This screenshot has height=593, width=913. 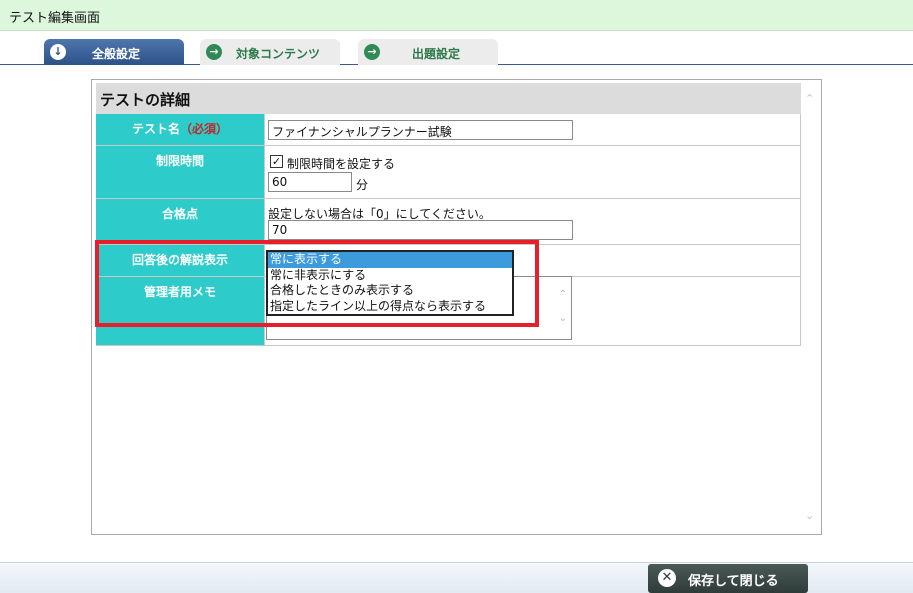 What do you see at coordinates (390, 260) in the screenshot?
I see `option-always-show: 常に表示する` at bounding box center [390, 260].